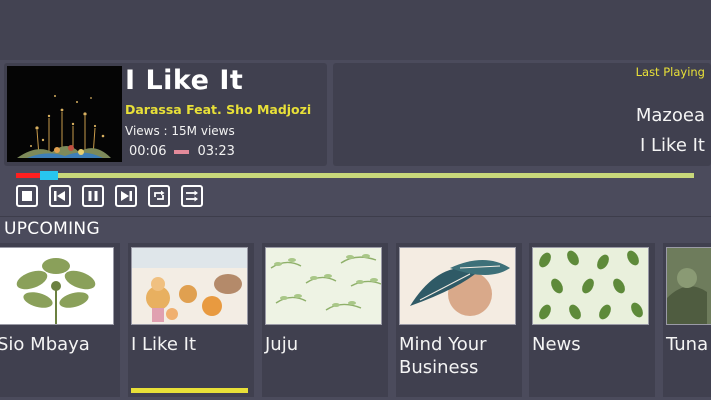  Describe the element at coordinates (355, 175) in the screenshot. I see `progress-track` at that location.